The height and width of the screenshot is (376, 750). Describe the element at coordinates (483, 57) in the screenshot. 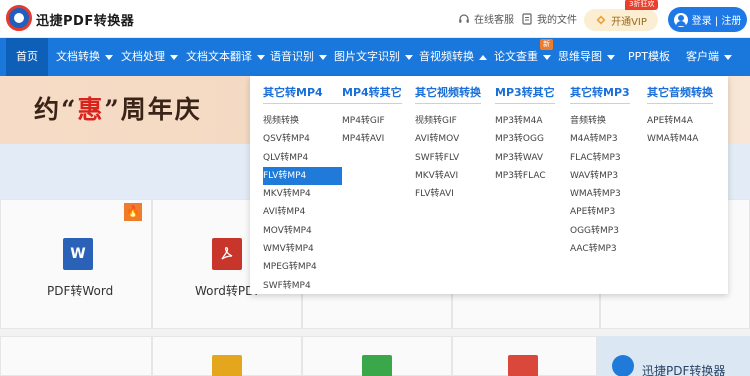

I see `chevron-up-icon` at that location.